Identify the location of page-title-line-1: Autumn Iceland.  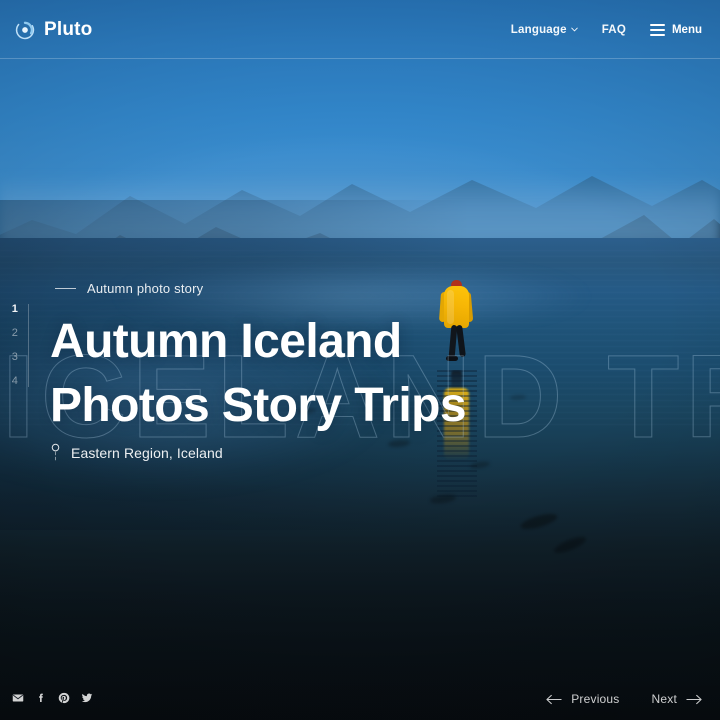
(226, 341).